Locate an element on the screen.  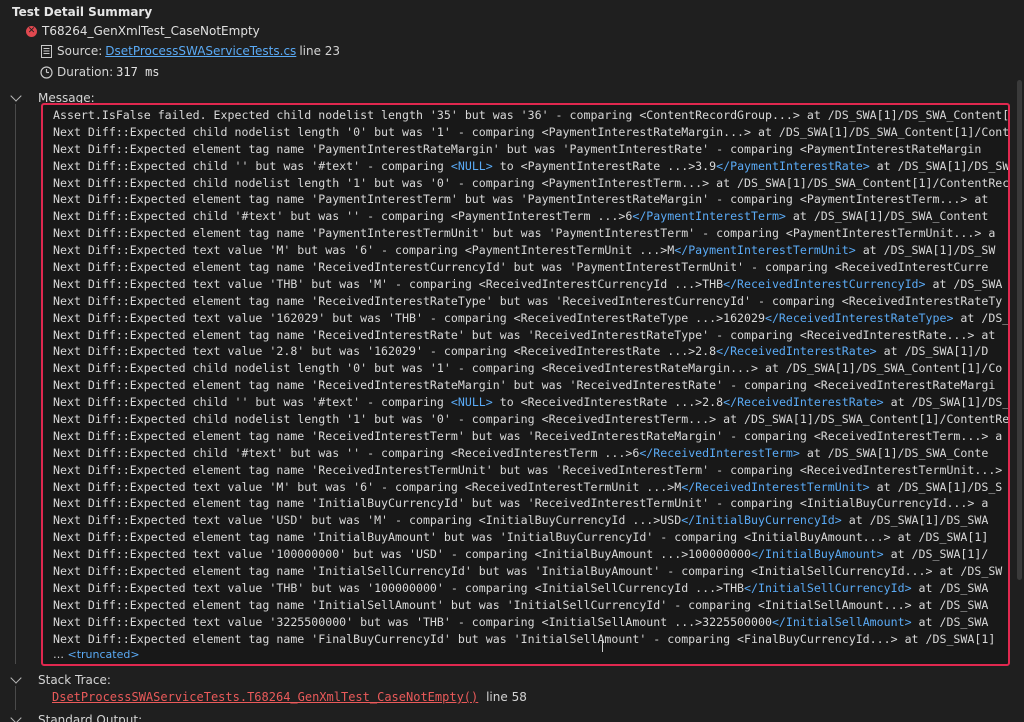
truncated-link: <truncated> is located at coordinates (104, 654).